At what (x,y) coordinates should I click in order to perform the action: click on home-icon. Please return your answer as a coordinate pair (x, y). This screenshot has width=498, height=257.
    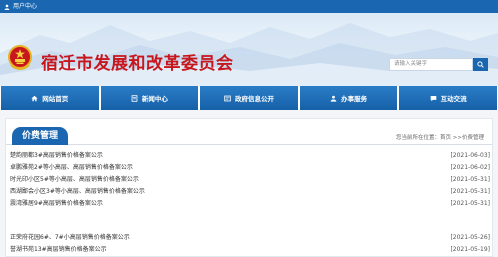
    Looking at the image, I should click on (34, 98).